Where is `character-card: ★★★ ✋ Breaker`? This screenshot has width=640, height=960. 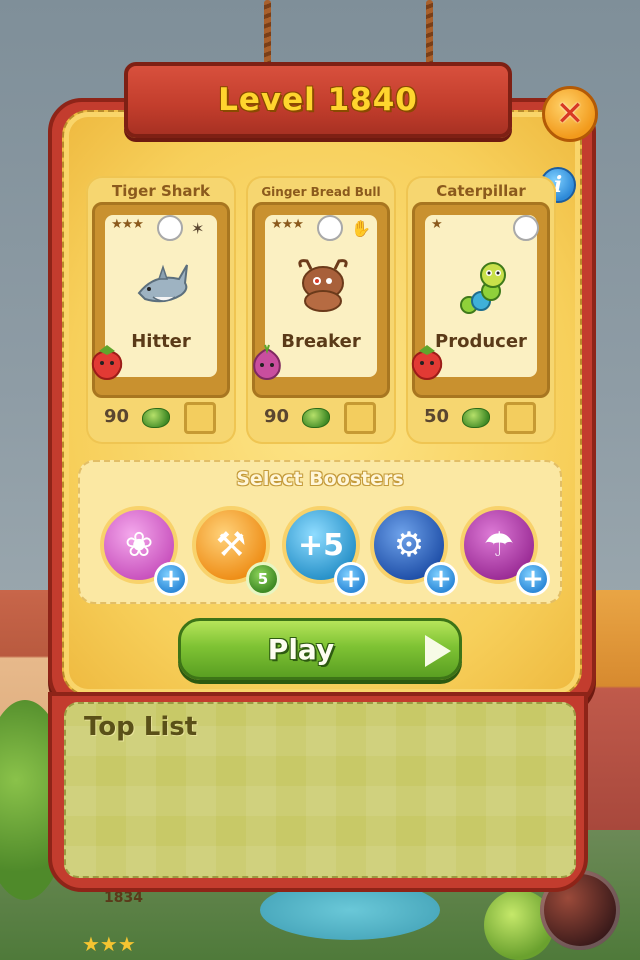 character-card: ★★★ ✋ Breaker is located at coordinates (321, 300).